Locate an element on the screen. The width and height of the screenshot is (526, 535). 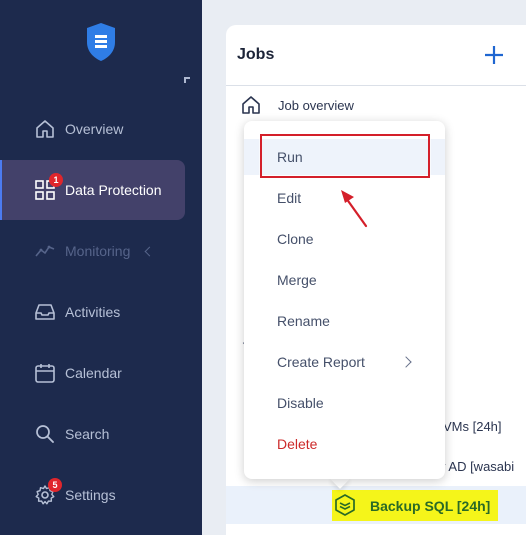
notification-badge: 1 is located at coordinates (56, 180).